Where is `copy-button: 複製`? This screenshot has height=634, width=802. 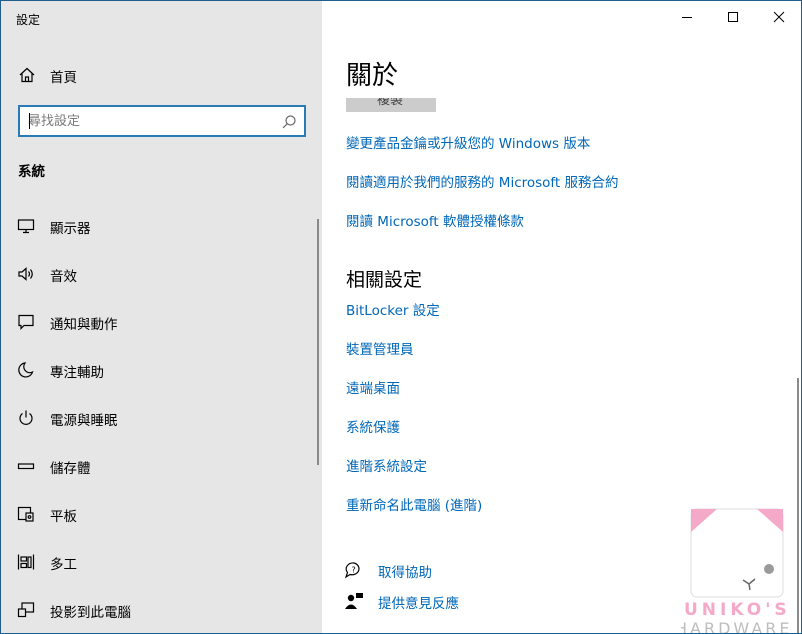 copy-button: 複製 is located at coordinates (391, 105).